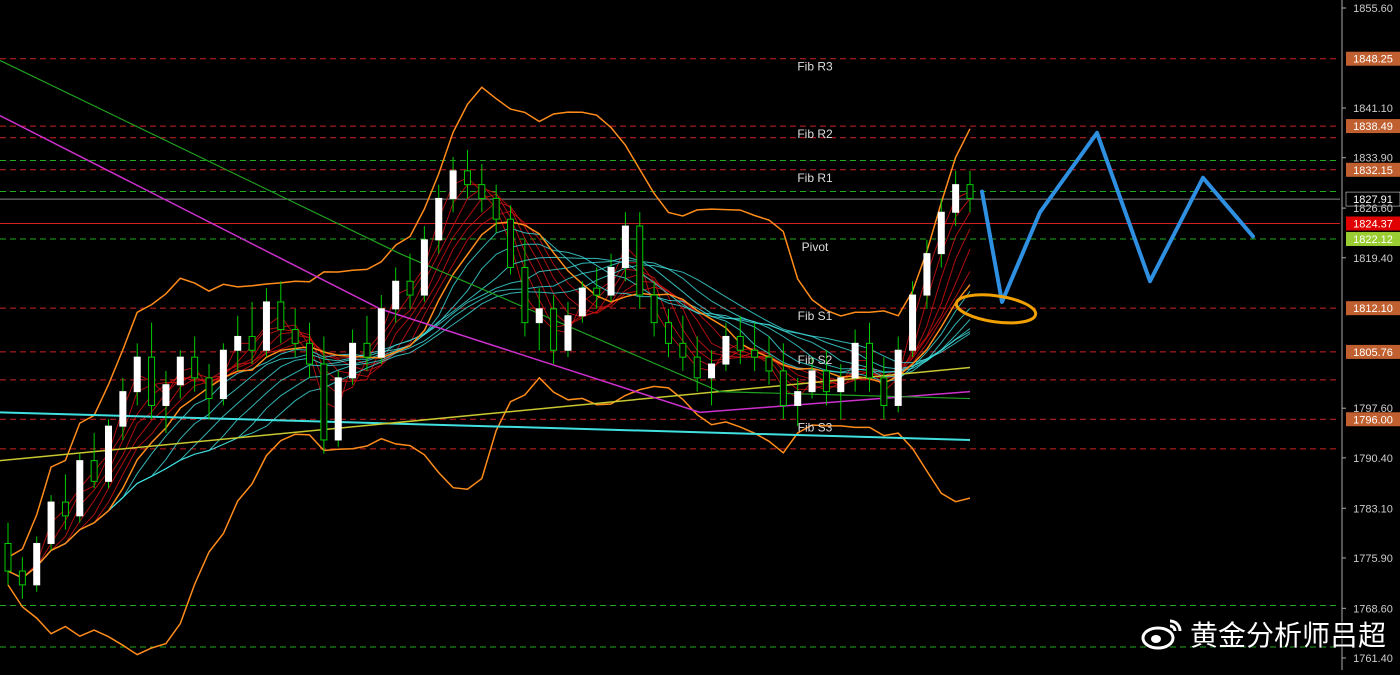 Image resolution: width=1400 pixels, height=675 pixels. What do you see at coordinates (1373, 171) in the screenshot?
I see `fib-price-label: 1832.15` at bounding box center [1373, 171].